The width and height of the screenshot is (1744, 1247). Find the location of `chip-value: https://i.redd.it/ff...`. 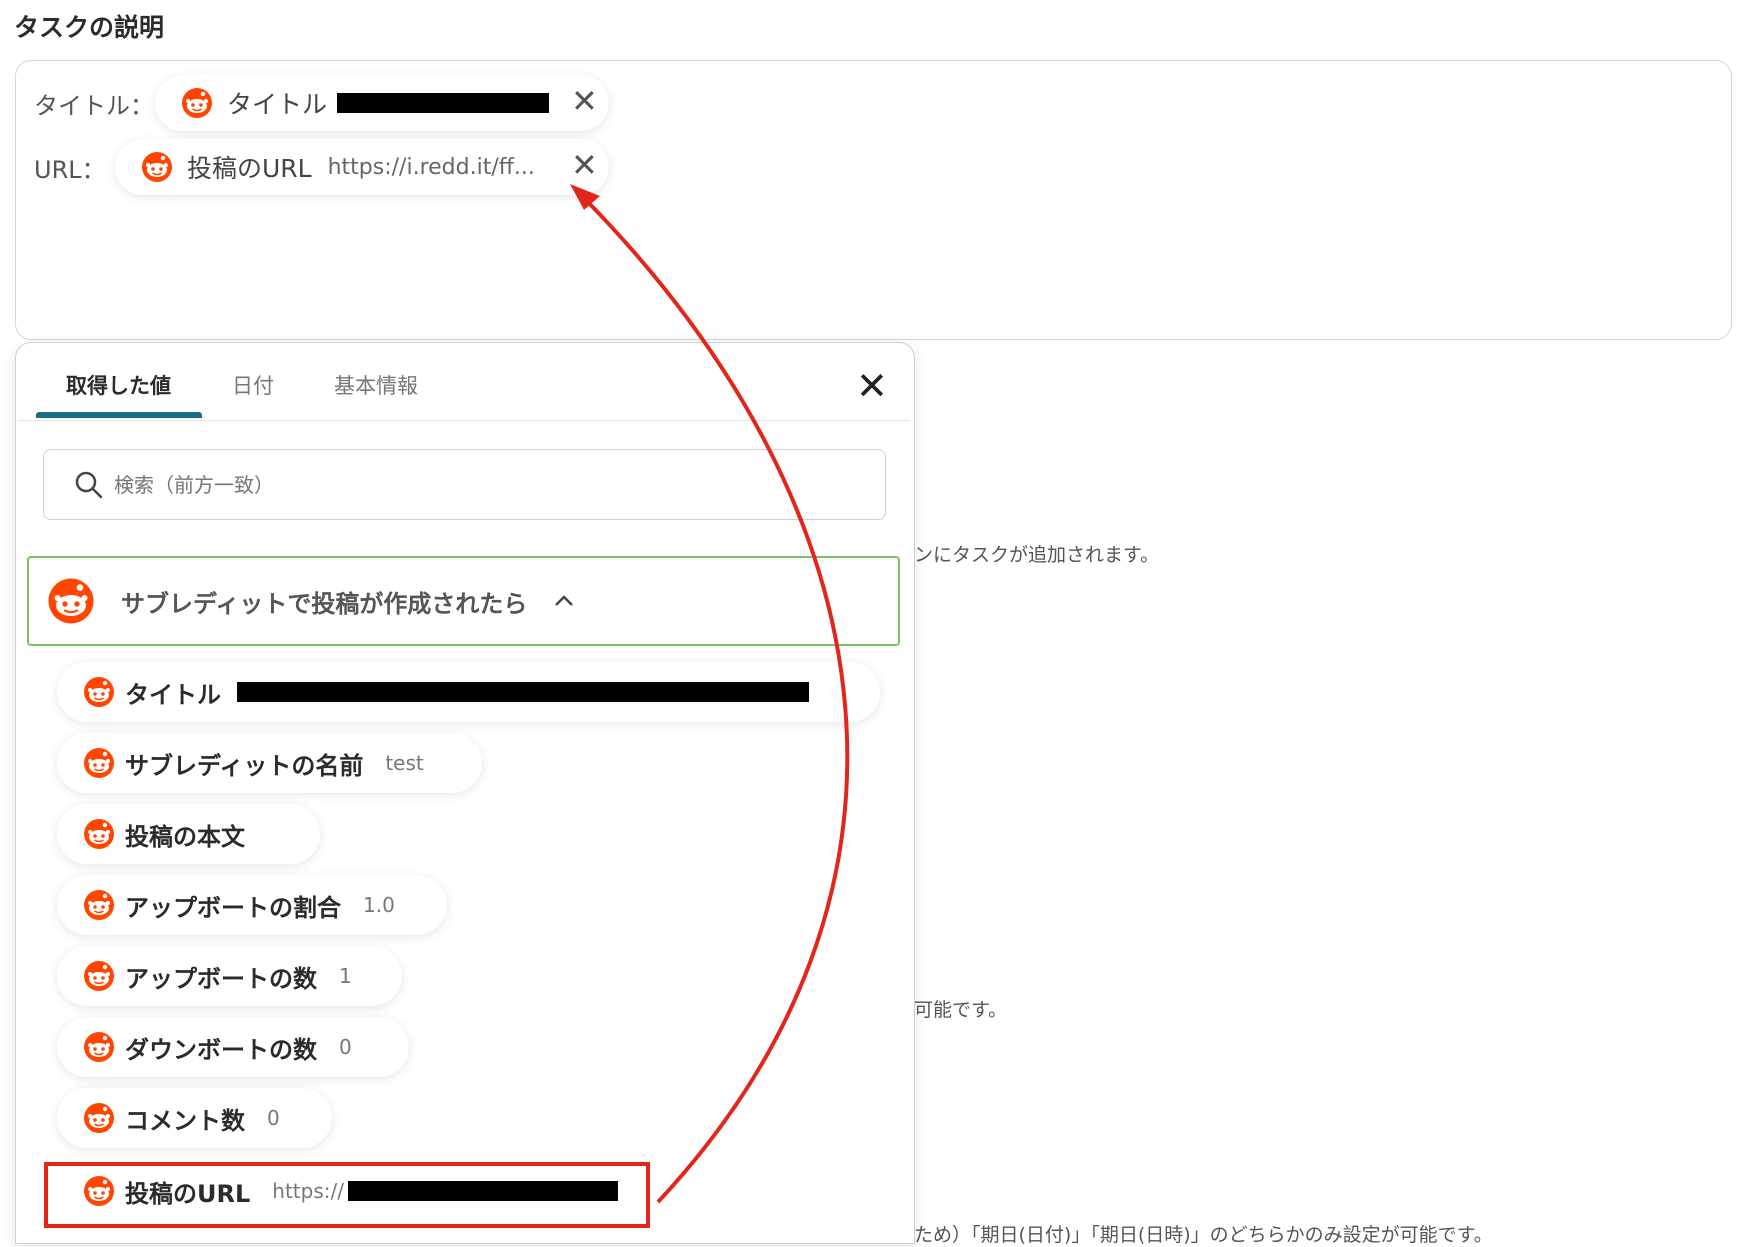

chip-value: https://i.redd.it/ff... is located at coordinates (431, 167).